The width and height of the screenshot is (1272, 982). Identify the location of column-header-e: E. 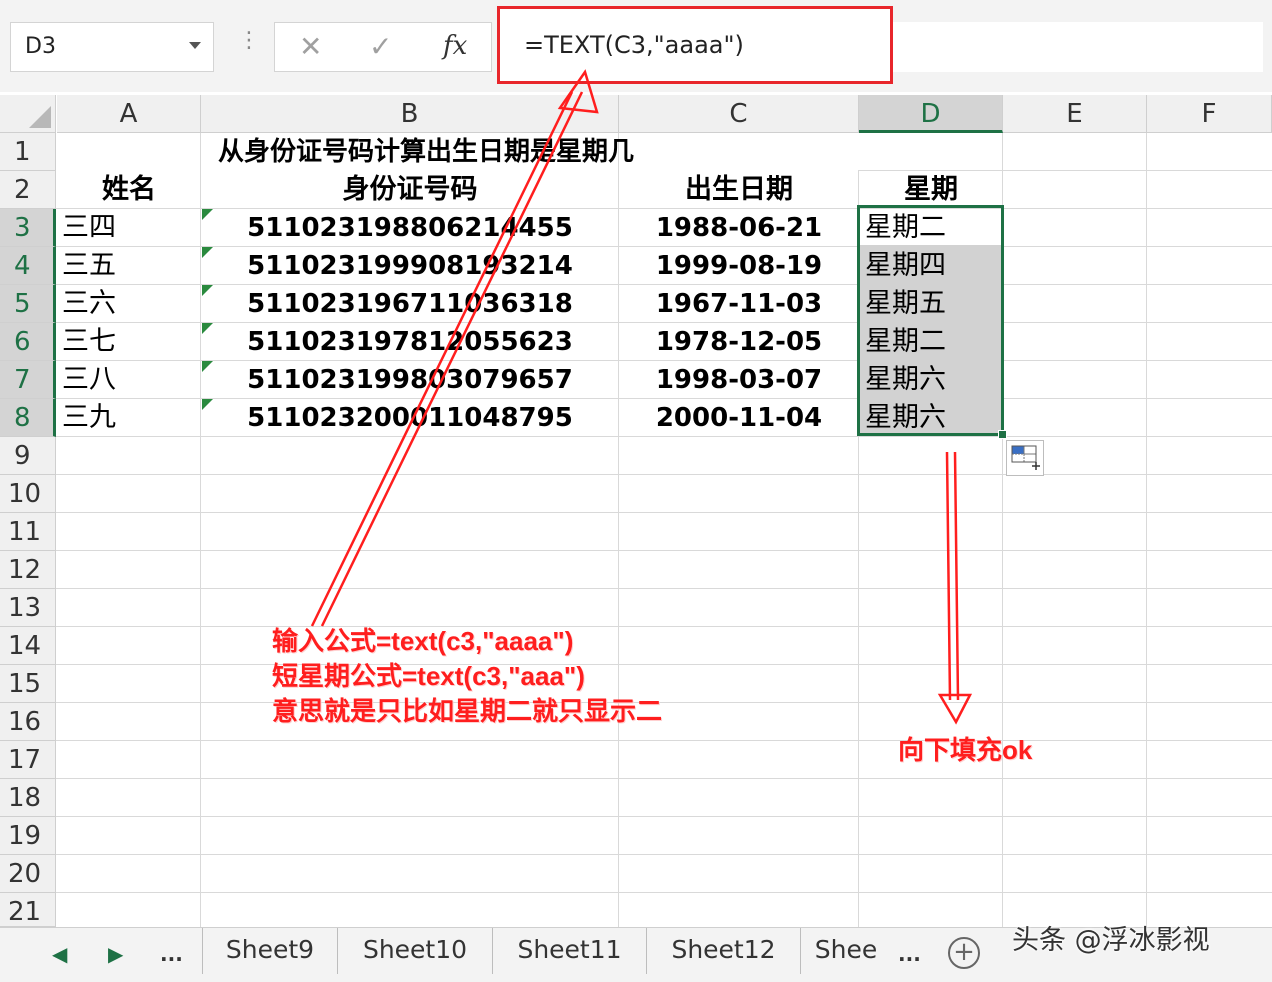
(1075, 114).